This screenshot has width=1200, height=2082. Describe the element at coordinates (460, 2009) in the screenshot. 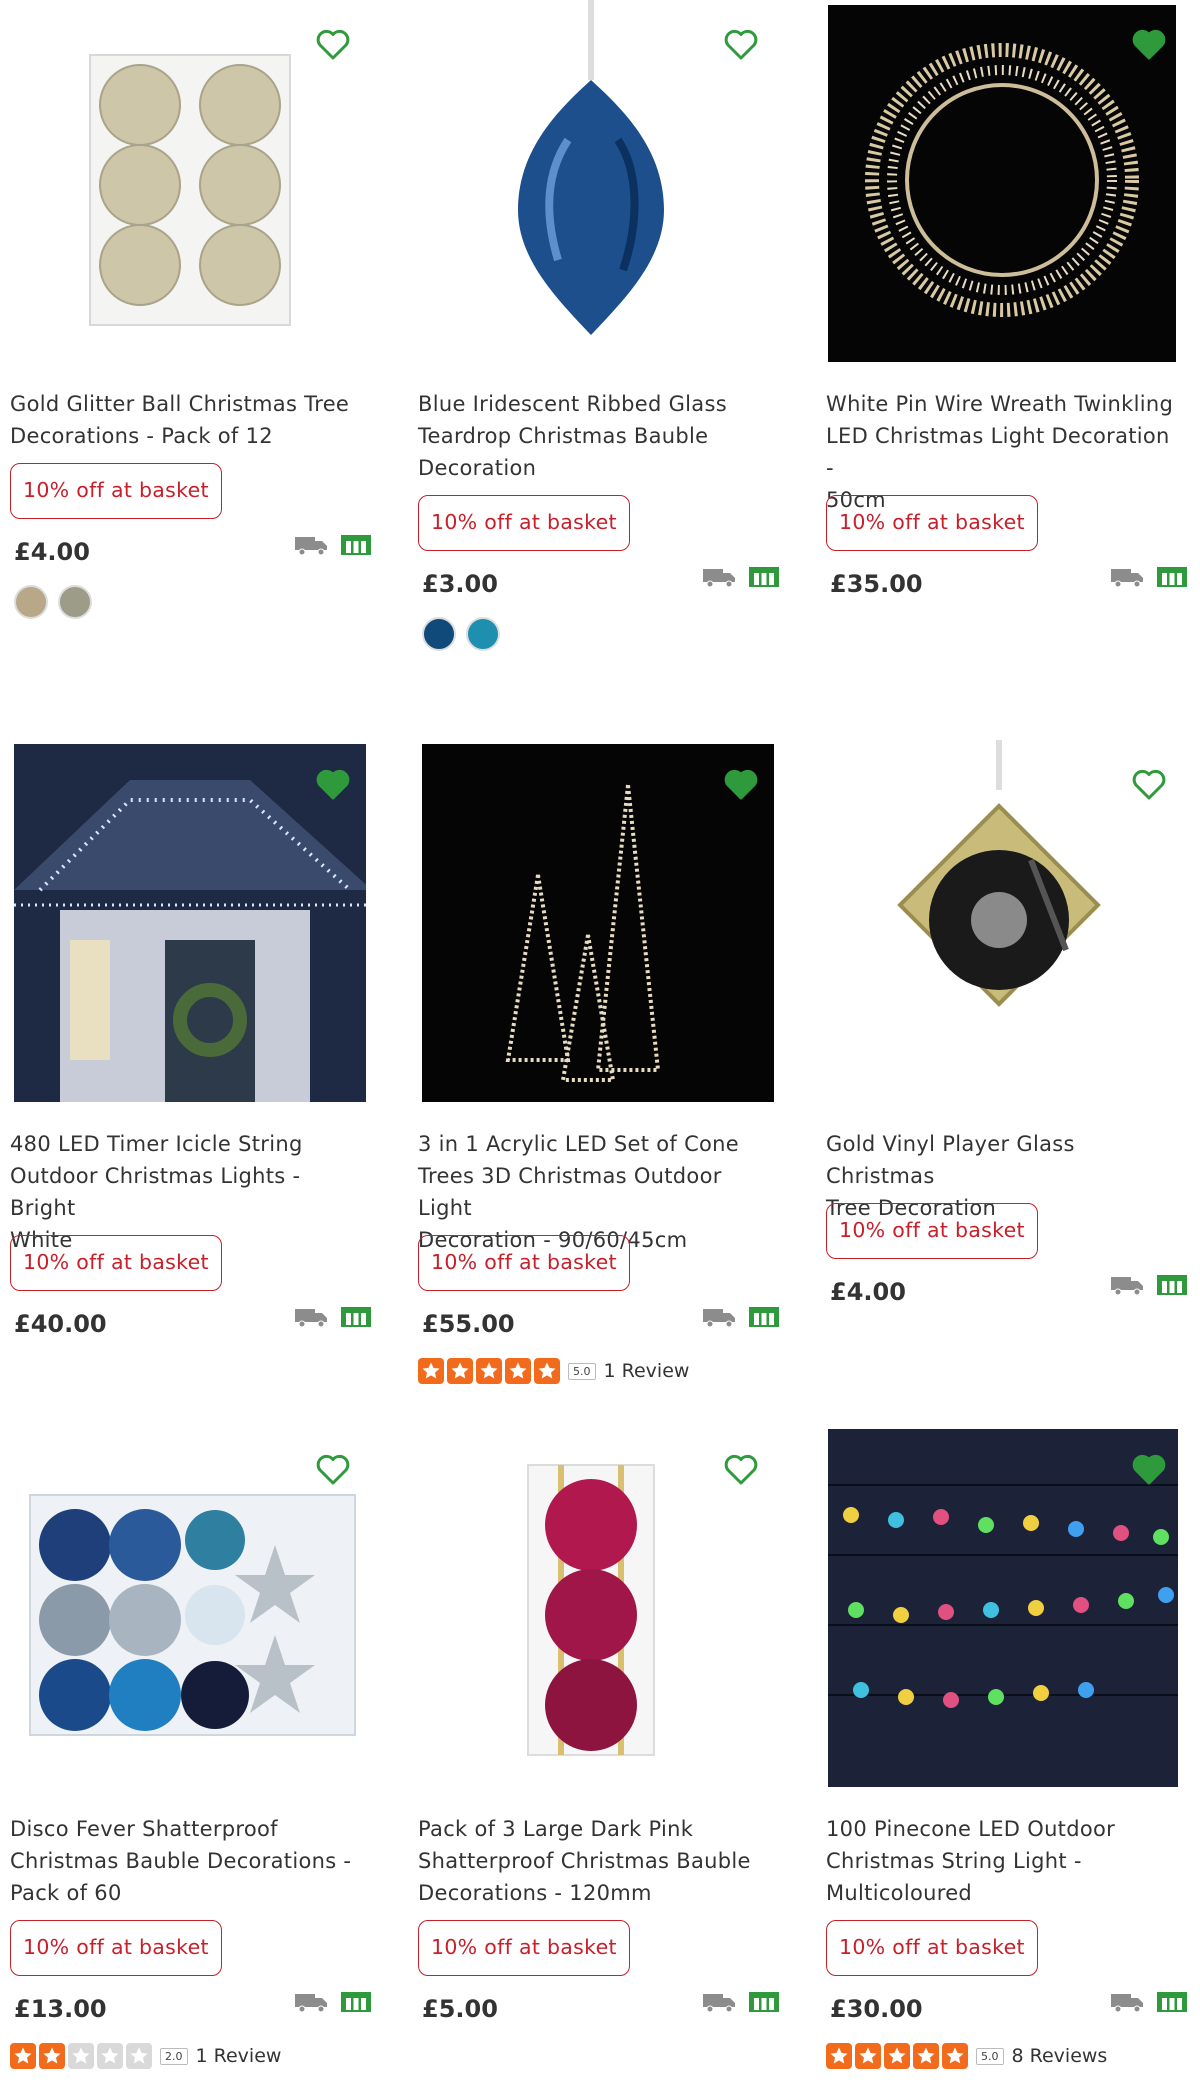

I see `price: £5.00` at that location.